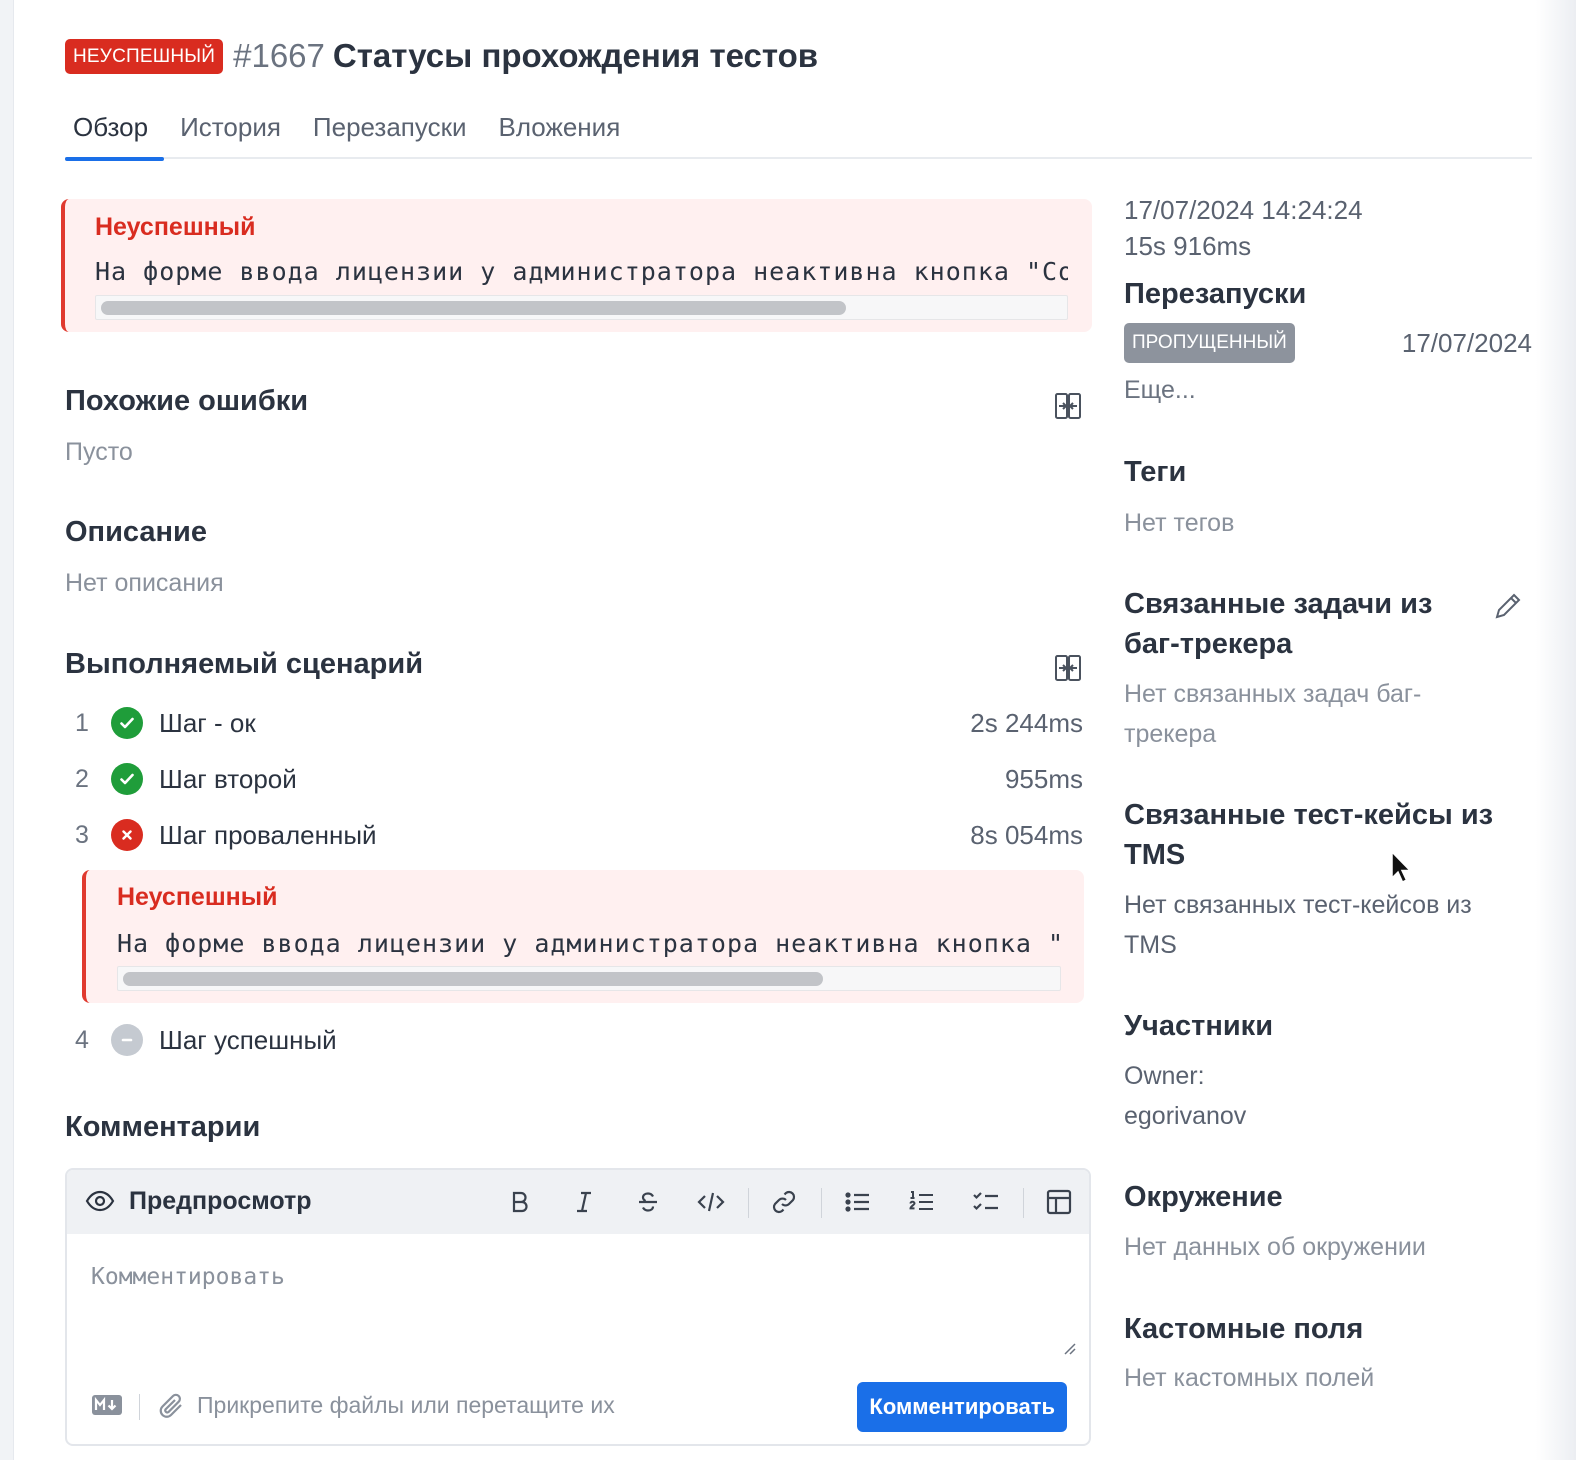 This screenshot has width=1576, height=1460. I want to click on preview-label: Предпросмотр, so click(220, 1200).